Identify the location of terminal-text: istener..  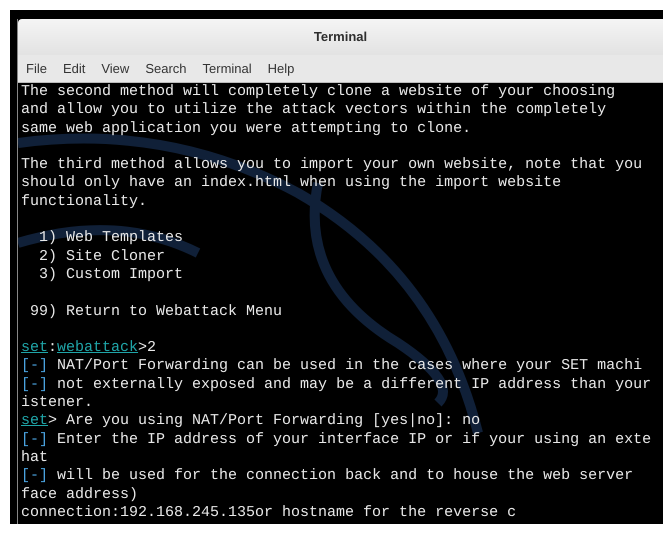
(57, 403).